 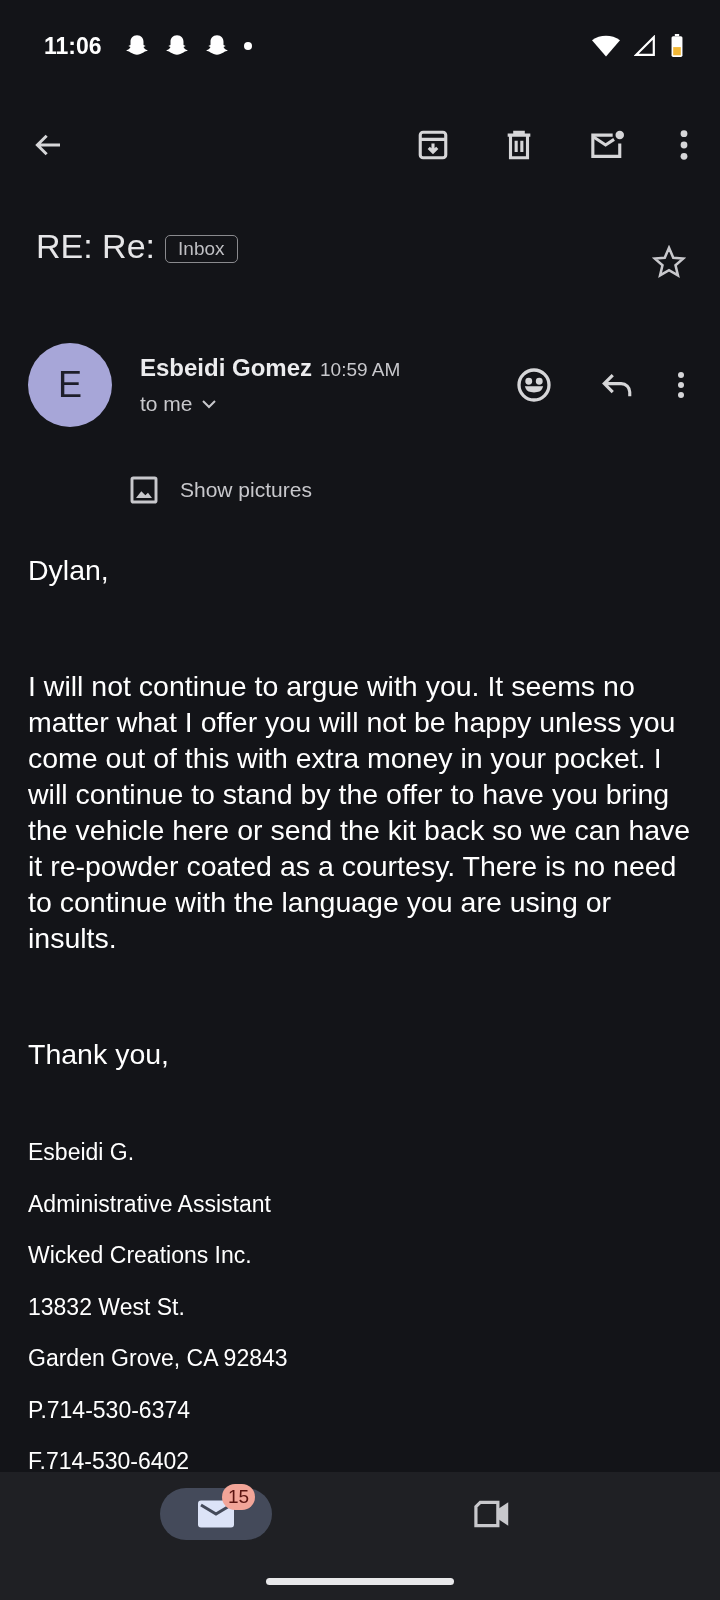 I want to click on image-icon, so click(x=144, y=490).